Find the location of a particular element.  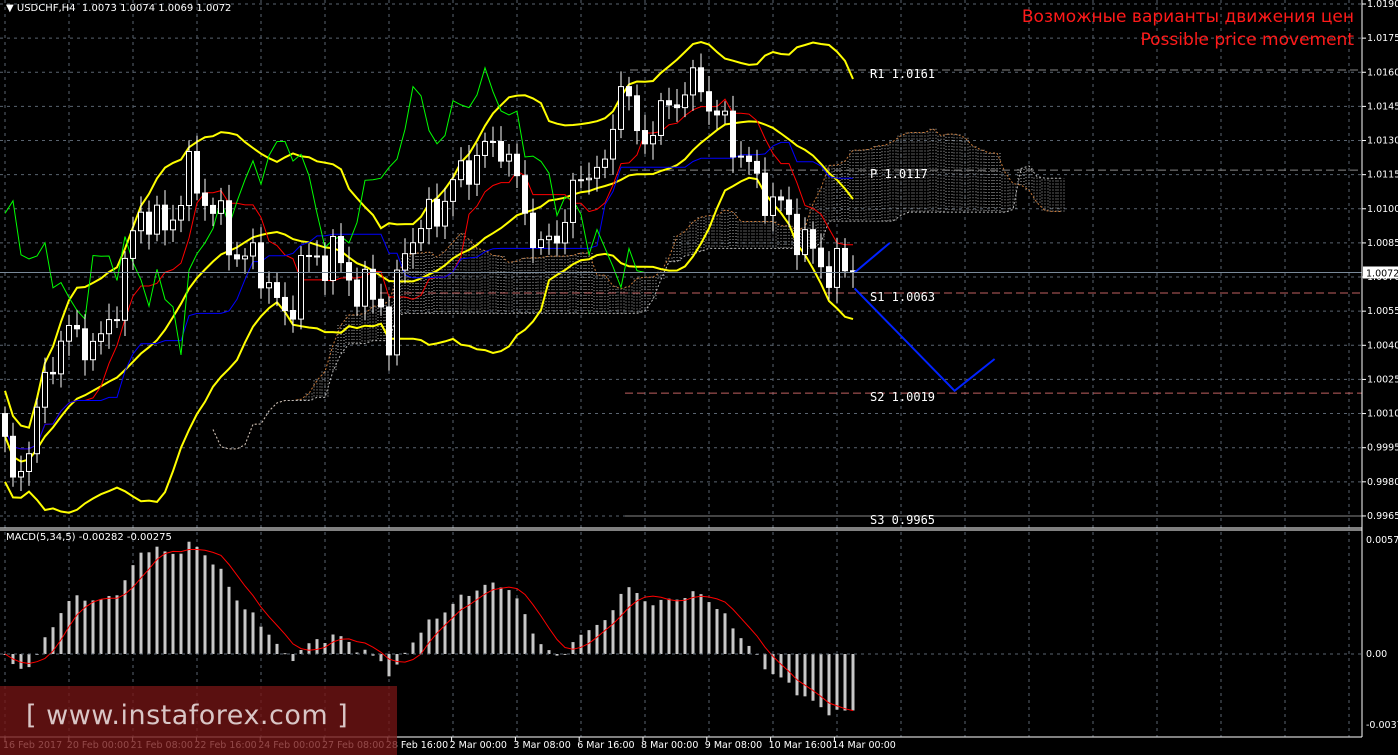

price-tick-label: 1.0055 is located at coordinates (1382, 311).